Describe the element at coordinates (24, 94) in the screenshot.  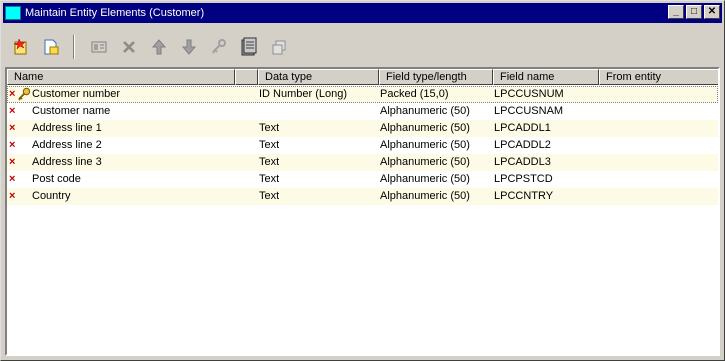
I see `primary-key-icon` at that location.